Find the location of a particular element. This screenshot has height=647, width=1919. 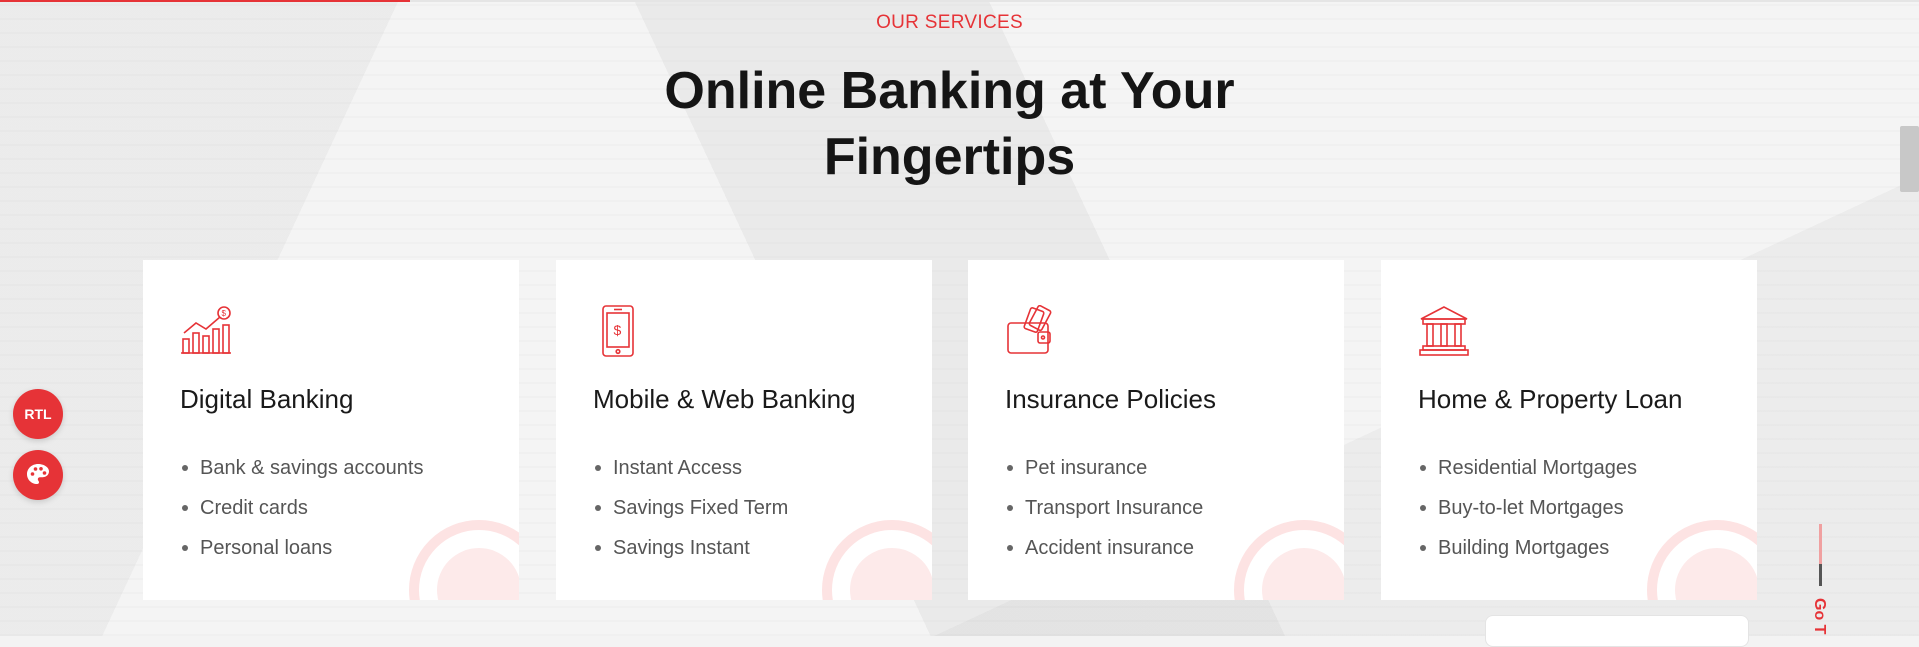

list-item: Buy-to-let Mortgages is located at coordinates (1527, 508).